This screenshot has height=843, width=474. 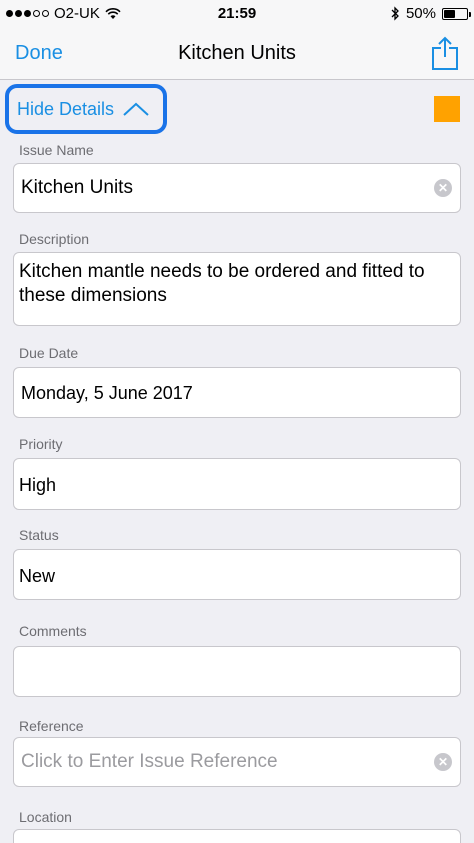 I want to click on reference-field: Click to Enter Issue Reference ✕, so click(x=237, y=762).